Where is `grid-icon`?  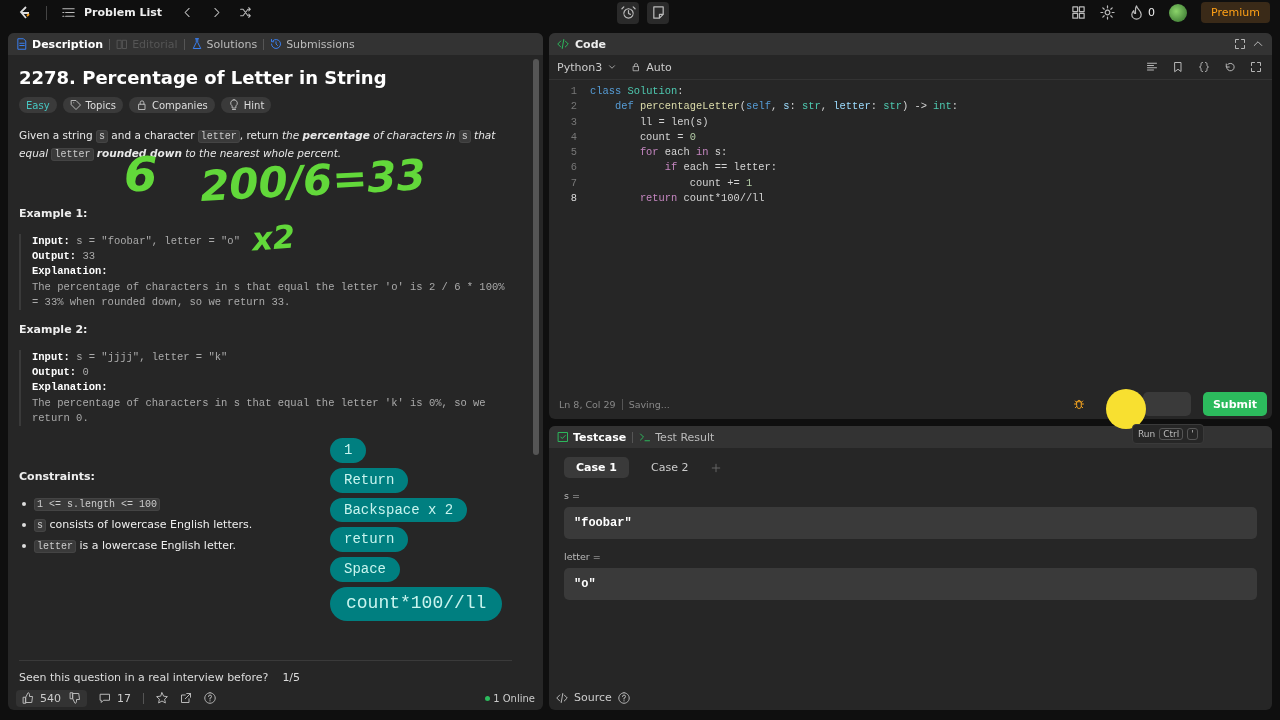
grid-icon is located at coordinates (1079, 12).